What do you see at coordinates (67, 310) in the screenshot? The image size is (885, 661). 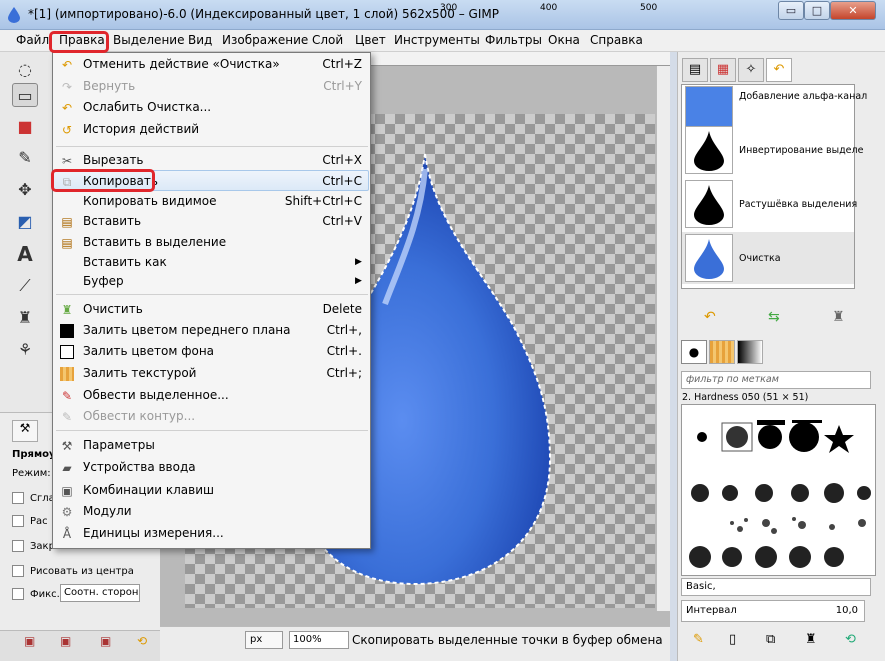 I see `clear-icon: ♜` at bounding box center [67, 310].